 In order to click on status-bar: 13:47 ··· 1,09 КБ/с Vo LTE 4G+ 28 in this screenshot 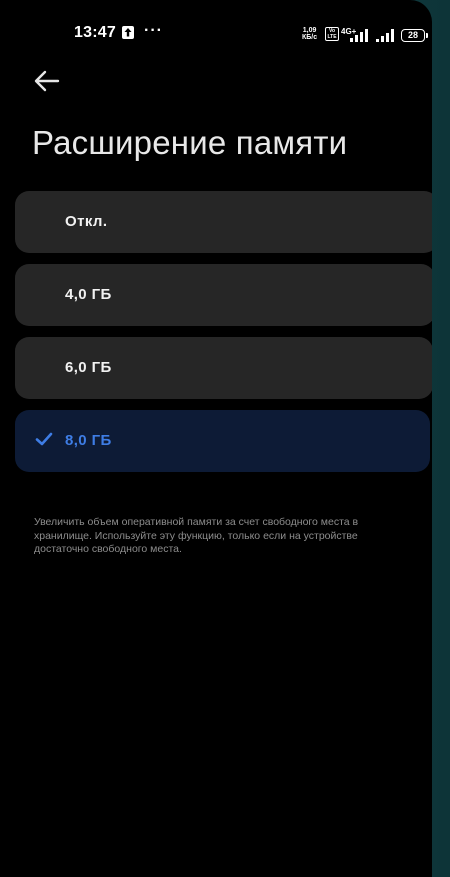, I will do `click(216, 32)`.